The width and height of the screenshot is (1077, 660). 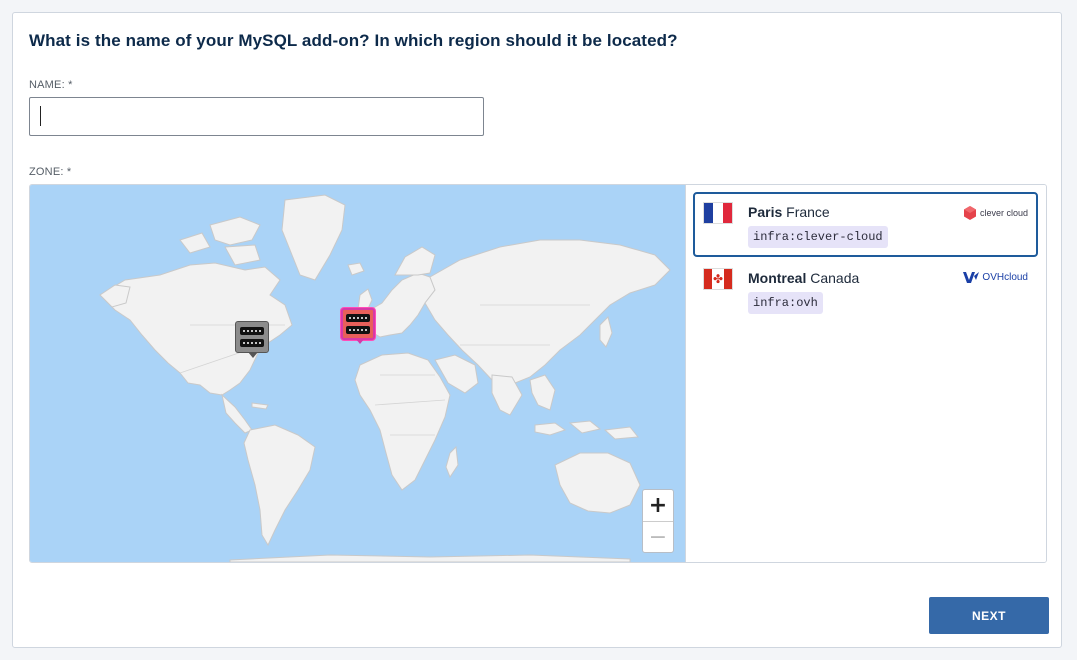 What do you see at coordinates (777, 278) in the screenshot?
I see `zone-city: Montreal` at bounding box center [777, 278].